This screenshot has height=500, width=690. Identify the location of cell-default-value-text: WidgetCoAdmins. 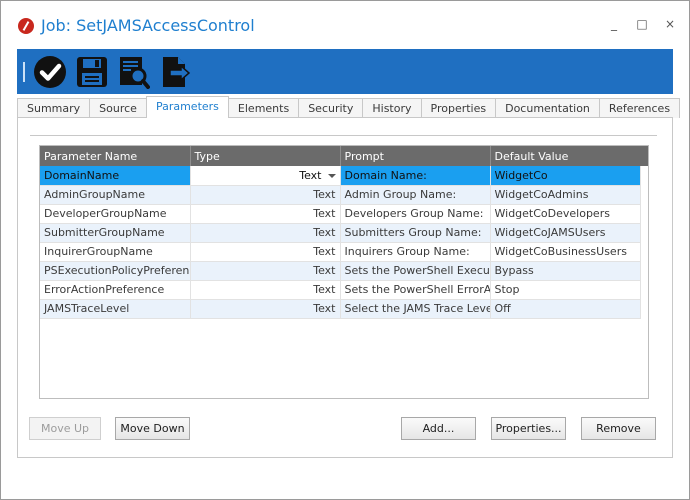
(541, 194).